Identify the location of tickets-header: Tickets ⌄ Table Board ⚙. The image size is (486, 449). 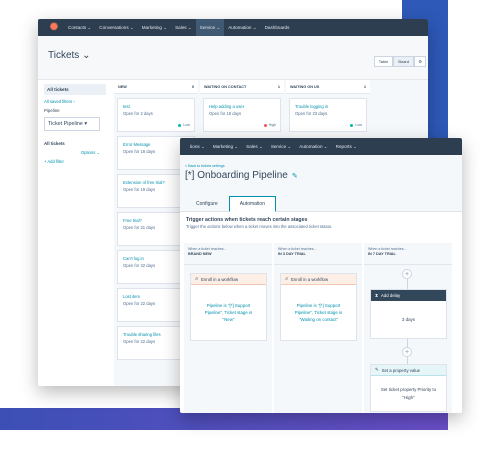
(233, 58).